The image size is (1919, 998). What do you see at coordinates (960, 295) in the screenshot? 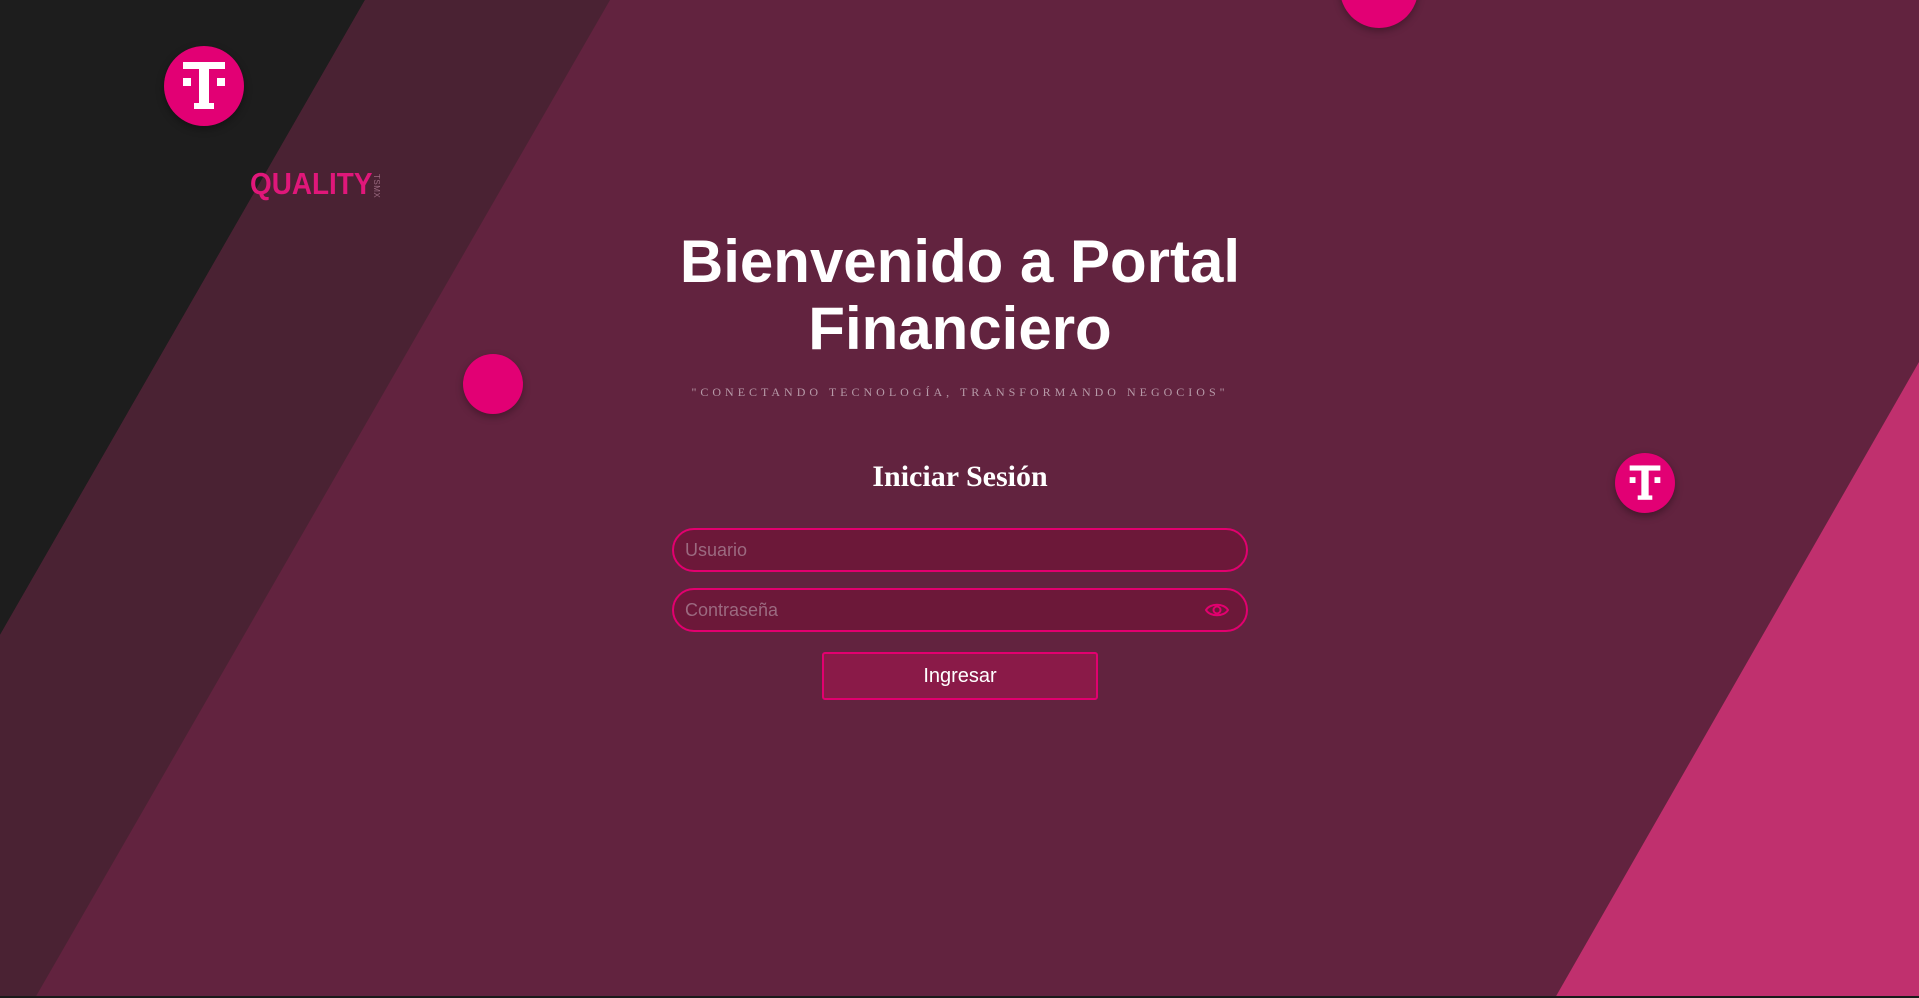
I see `page-title: Bienvenido a Portal Financiero` at bounding box center [960, 295].